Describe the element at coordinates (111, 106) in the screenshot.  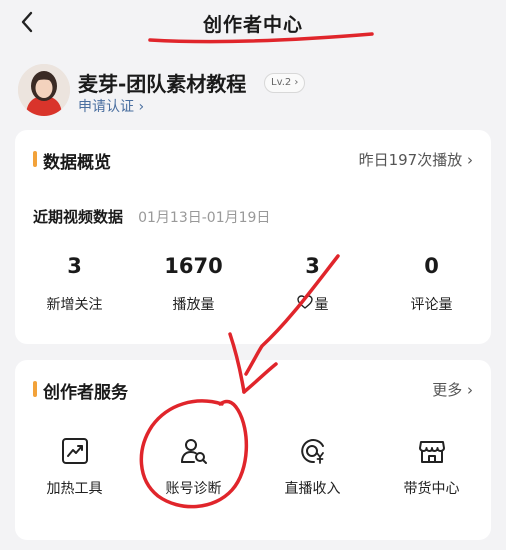
I see `verify-link: 申请认证 ›` at that location.